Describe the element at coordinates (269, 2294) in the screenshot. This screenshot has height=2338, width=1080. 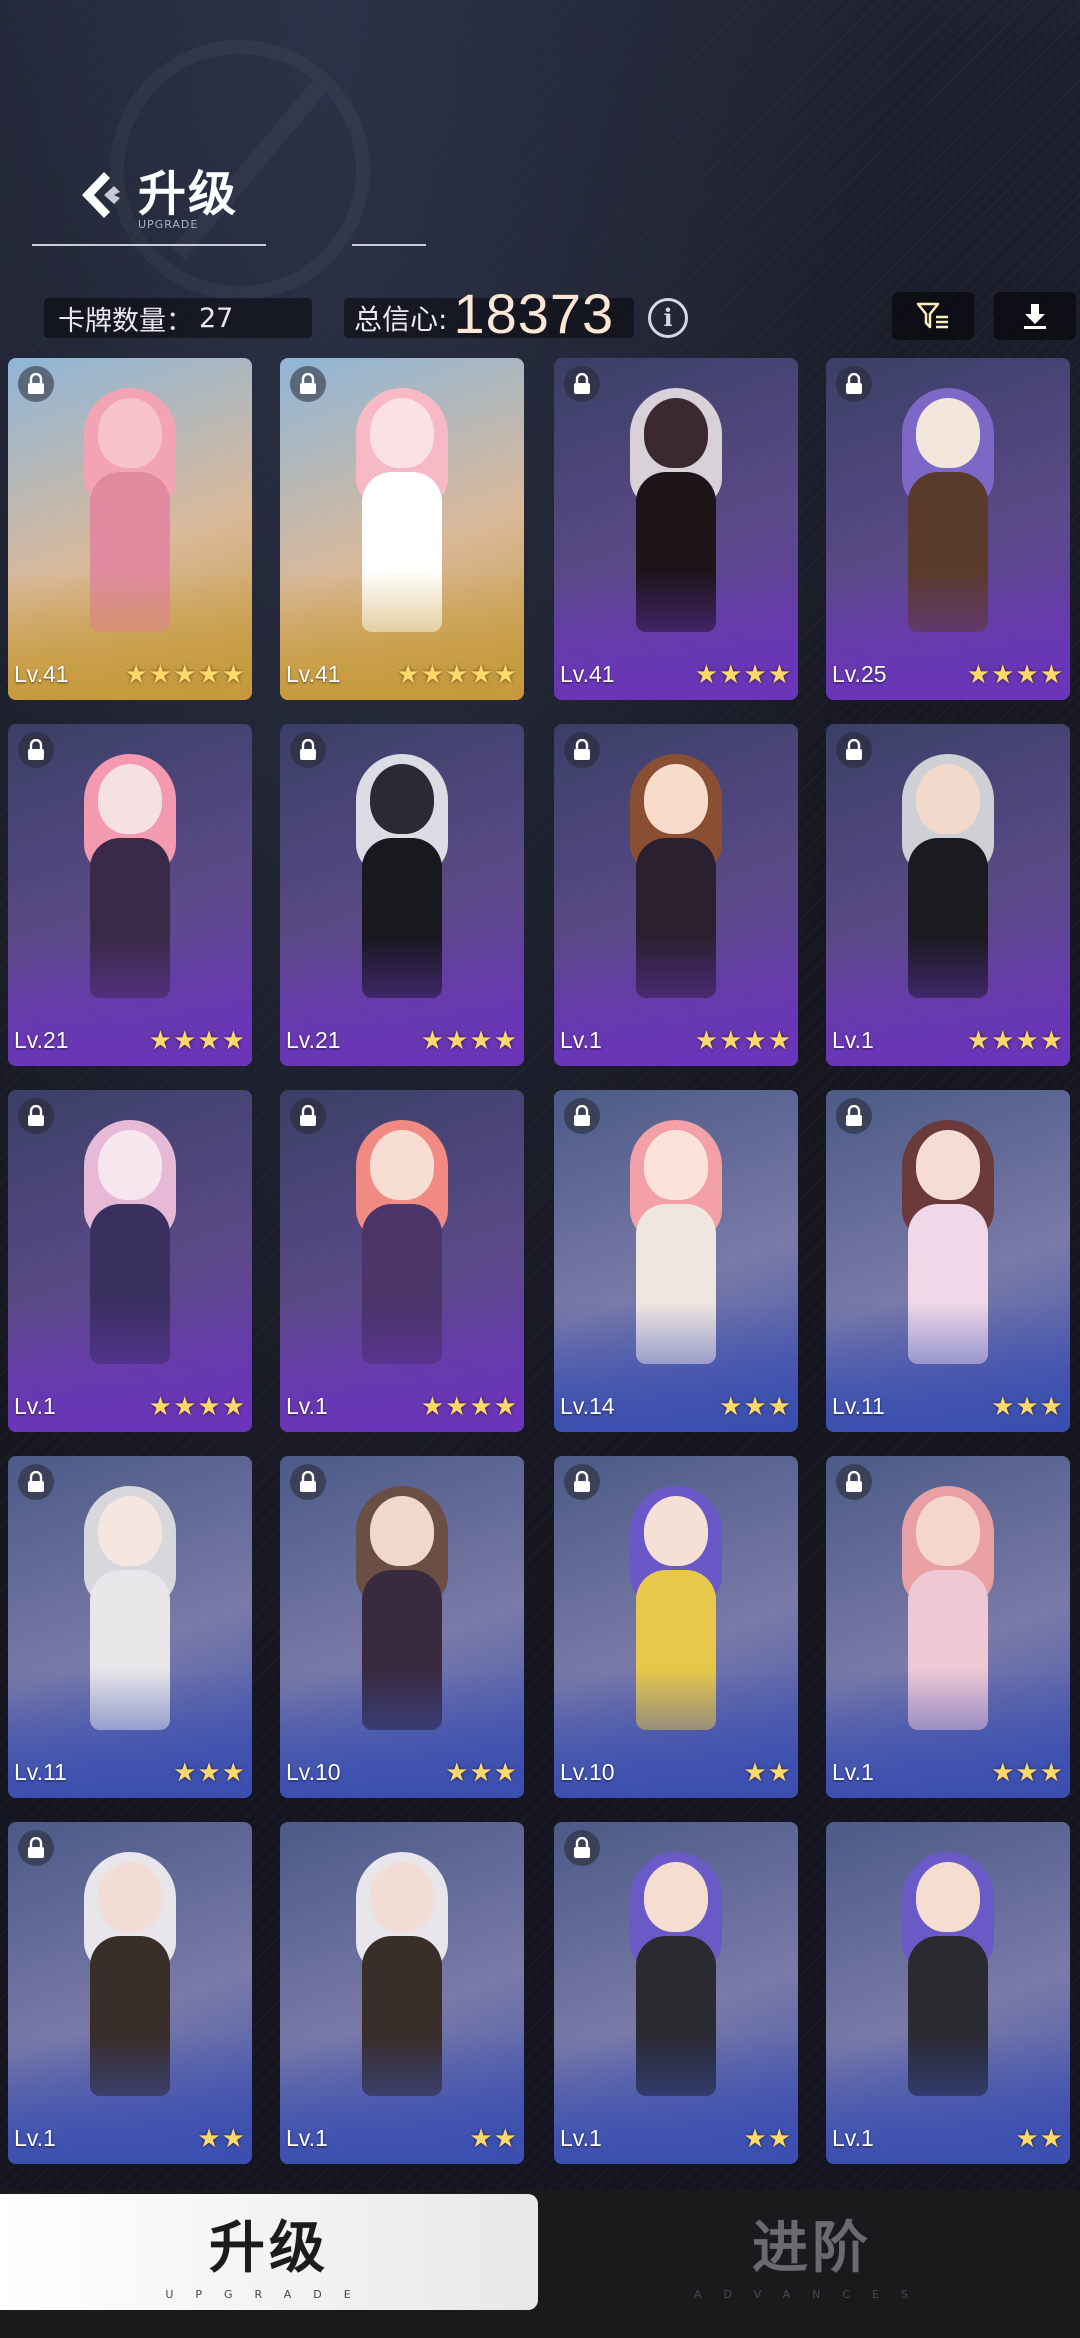
I see `tab-upgrade-sub: UPGRADE` at that location.